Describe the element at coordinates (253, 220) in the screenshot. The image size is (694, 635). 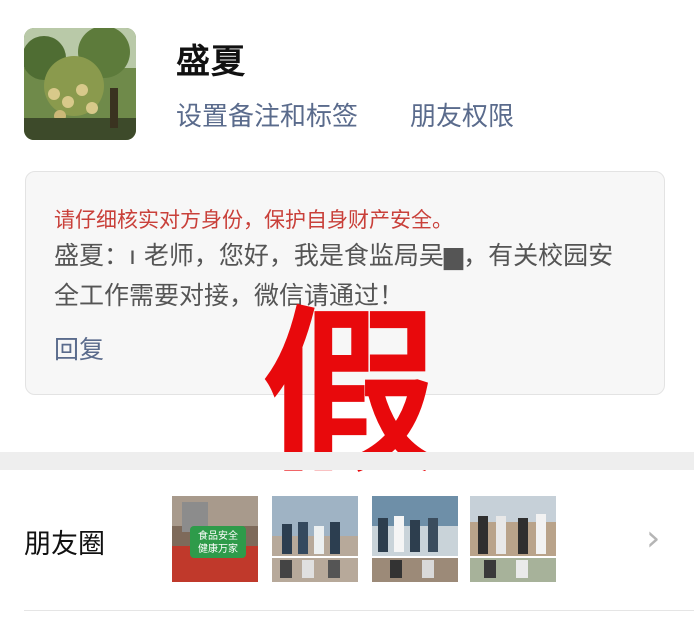
I see `security-warning: 请仔细核实对方身份，保护自身财产安全。` at that location.